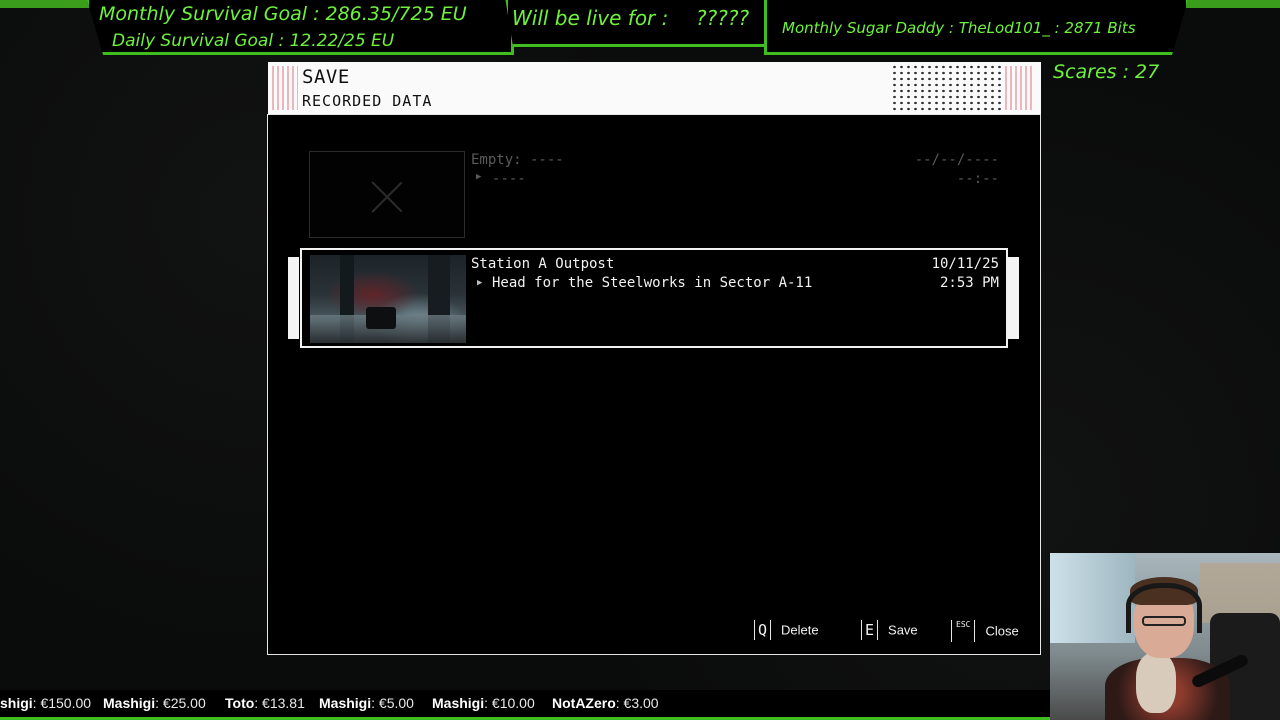  I want to click on delete-label: Delete, so click(800, 630).